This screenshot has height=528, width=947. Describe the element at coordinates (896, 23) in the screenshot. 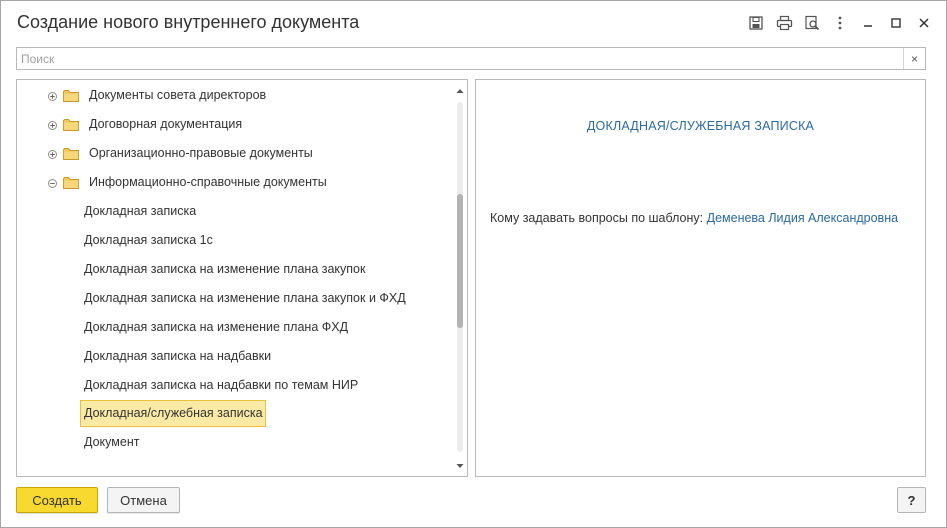

I see `maximize-icon` at that location.